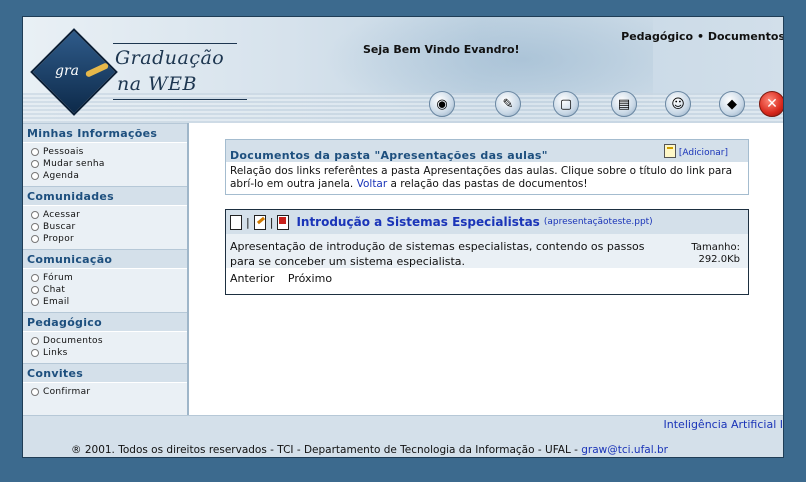 This screenshot has height=482, width=806. Describe the element at coordinates (487, 184) in the screenshot. I see `folder-desc-text-end: a relação das pastas de documentos!` at that location.